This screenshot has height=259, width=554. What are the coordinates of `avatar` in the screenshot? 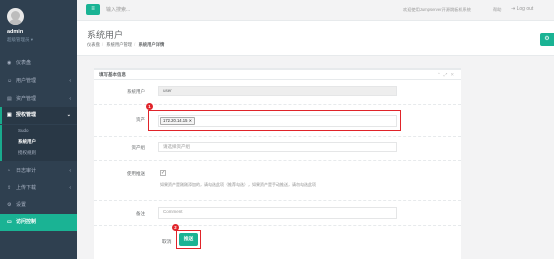 It's located at (15, 16).